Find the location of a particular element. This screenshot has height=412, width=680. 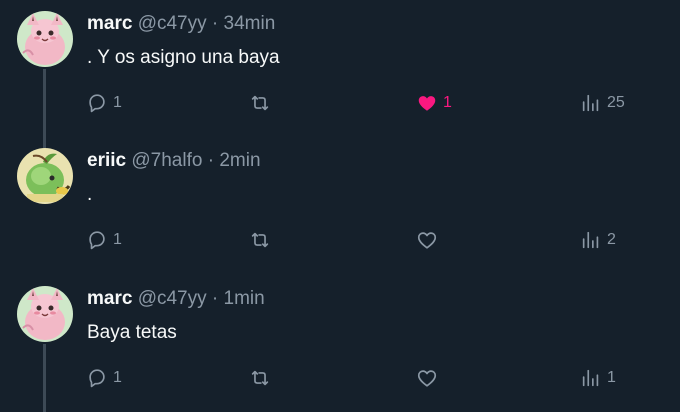

tweet-header: marc @c47yy · 34min is located at coordinates (181, 24).